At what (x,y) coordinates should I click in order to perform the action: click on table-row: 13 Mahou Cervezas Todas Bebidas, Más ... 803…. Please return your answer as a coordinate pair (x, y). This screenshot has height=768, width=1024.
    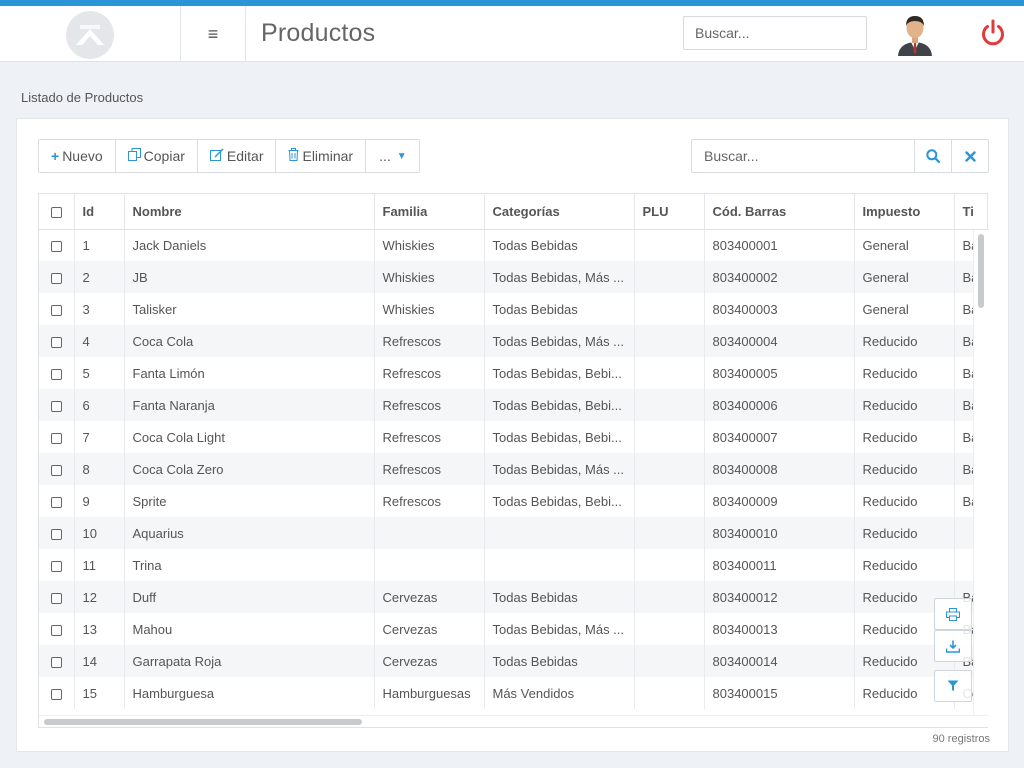
    Looking at the image, I should click on (513, 629).